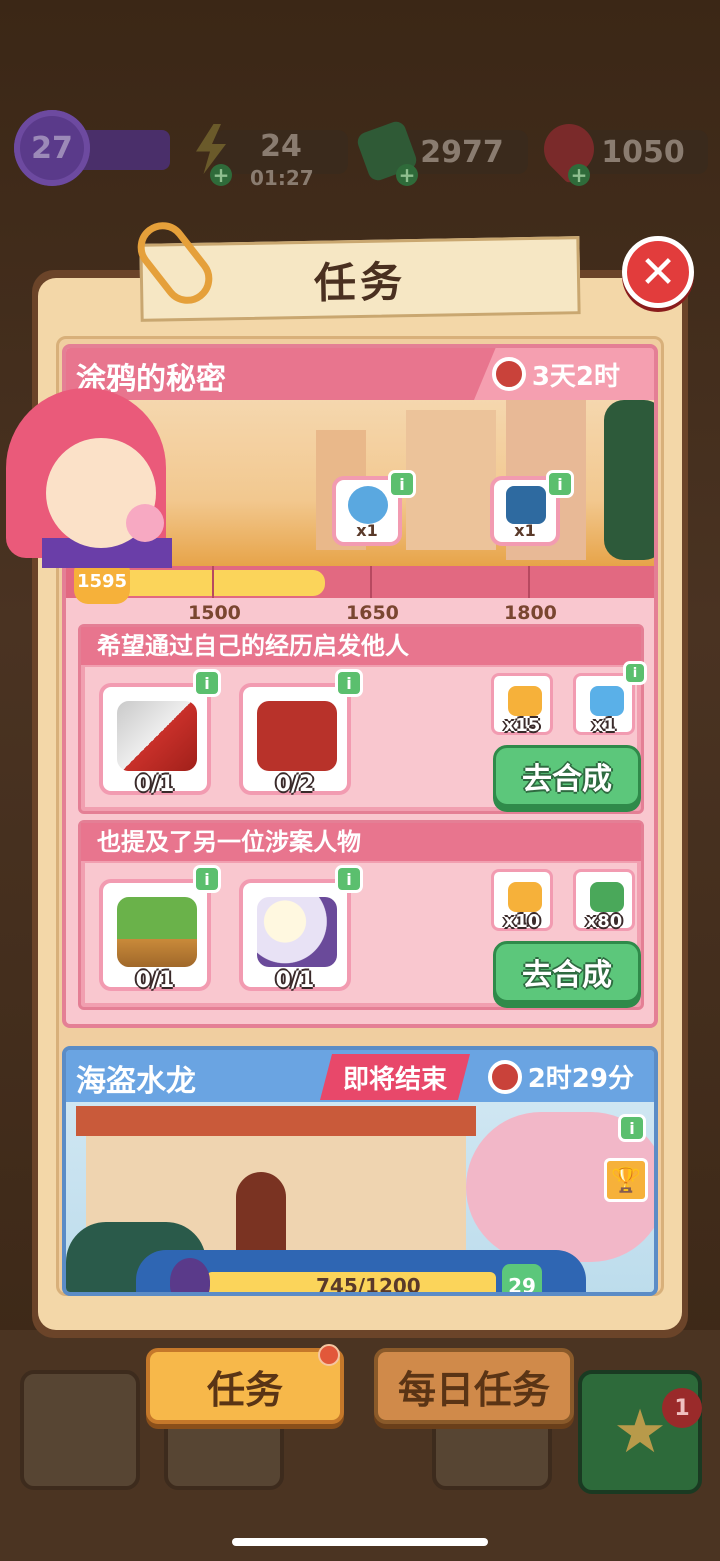  Describe the element at coordinates (629, 480) in the screenshot. I see `tree` at that location.